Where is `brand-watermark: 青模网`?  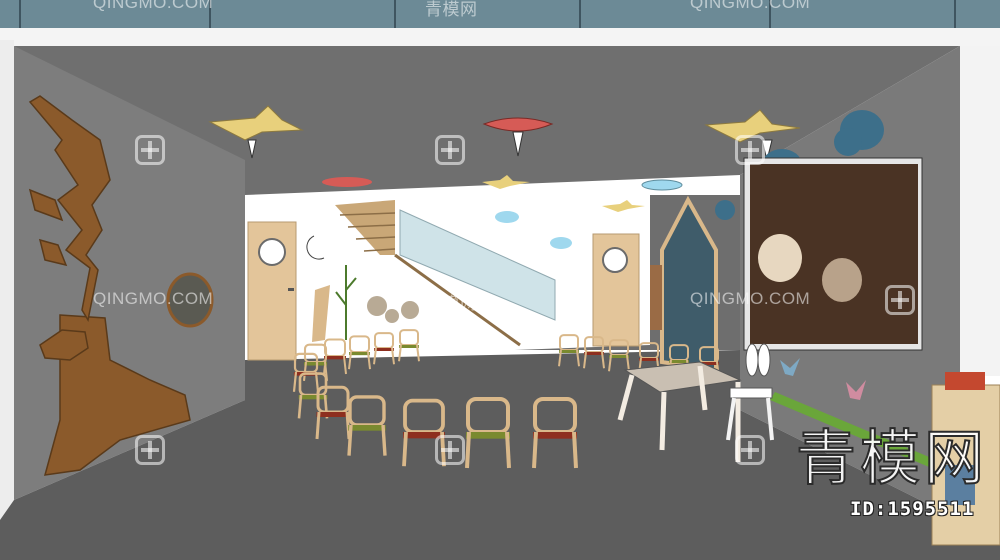 brand-watermark: 青模网 is located at coordinates (891, 459).